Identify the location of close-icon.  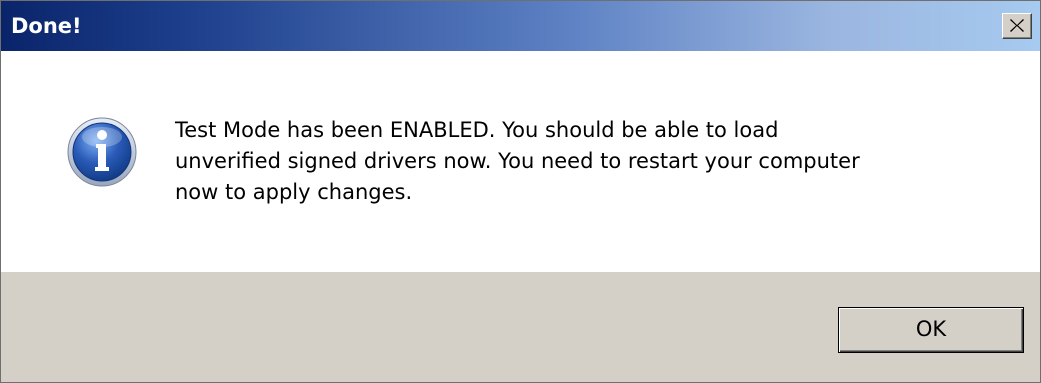
(1017, 25).